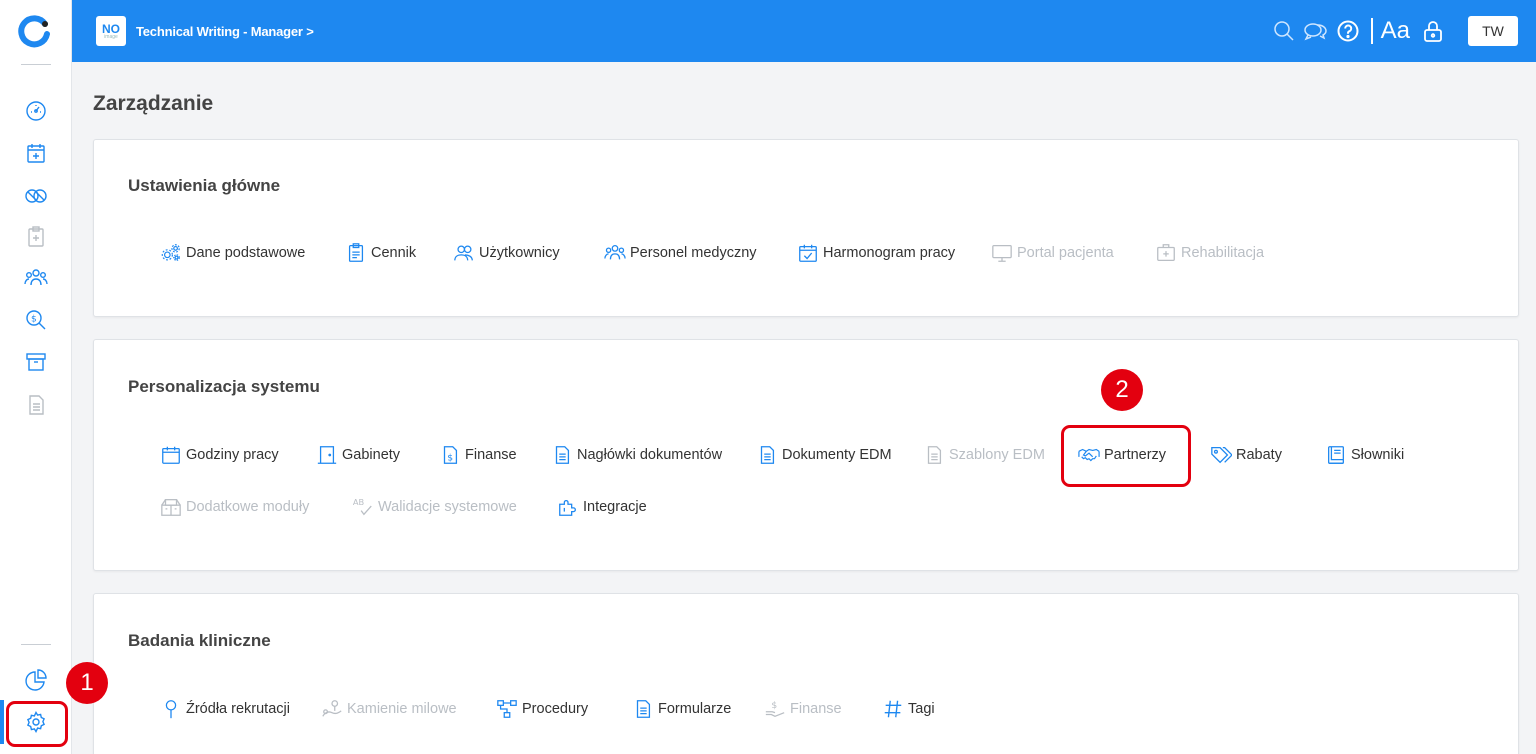 This screenshot has height=754, width=1536. I want to click on sidebar-item-pills, so click(36, 195).